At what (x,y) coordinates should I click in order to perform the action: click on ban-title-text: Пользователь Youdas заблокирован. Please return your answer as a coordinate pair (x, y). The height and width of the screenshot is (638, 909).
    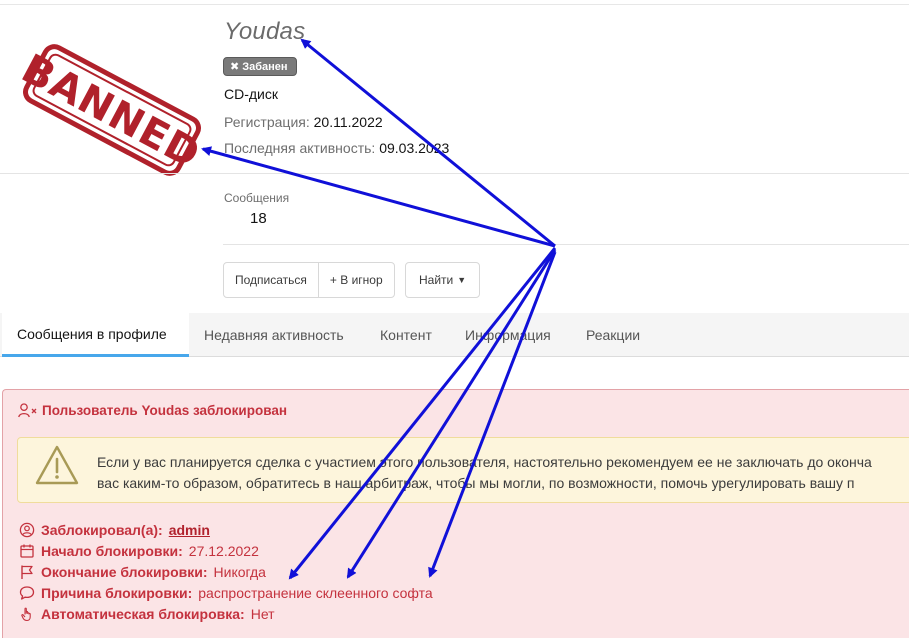
    Looking at the image, I should click on (165, 410).